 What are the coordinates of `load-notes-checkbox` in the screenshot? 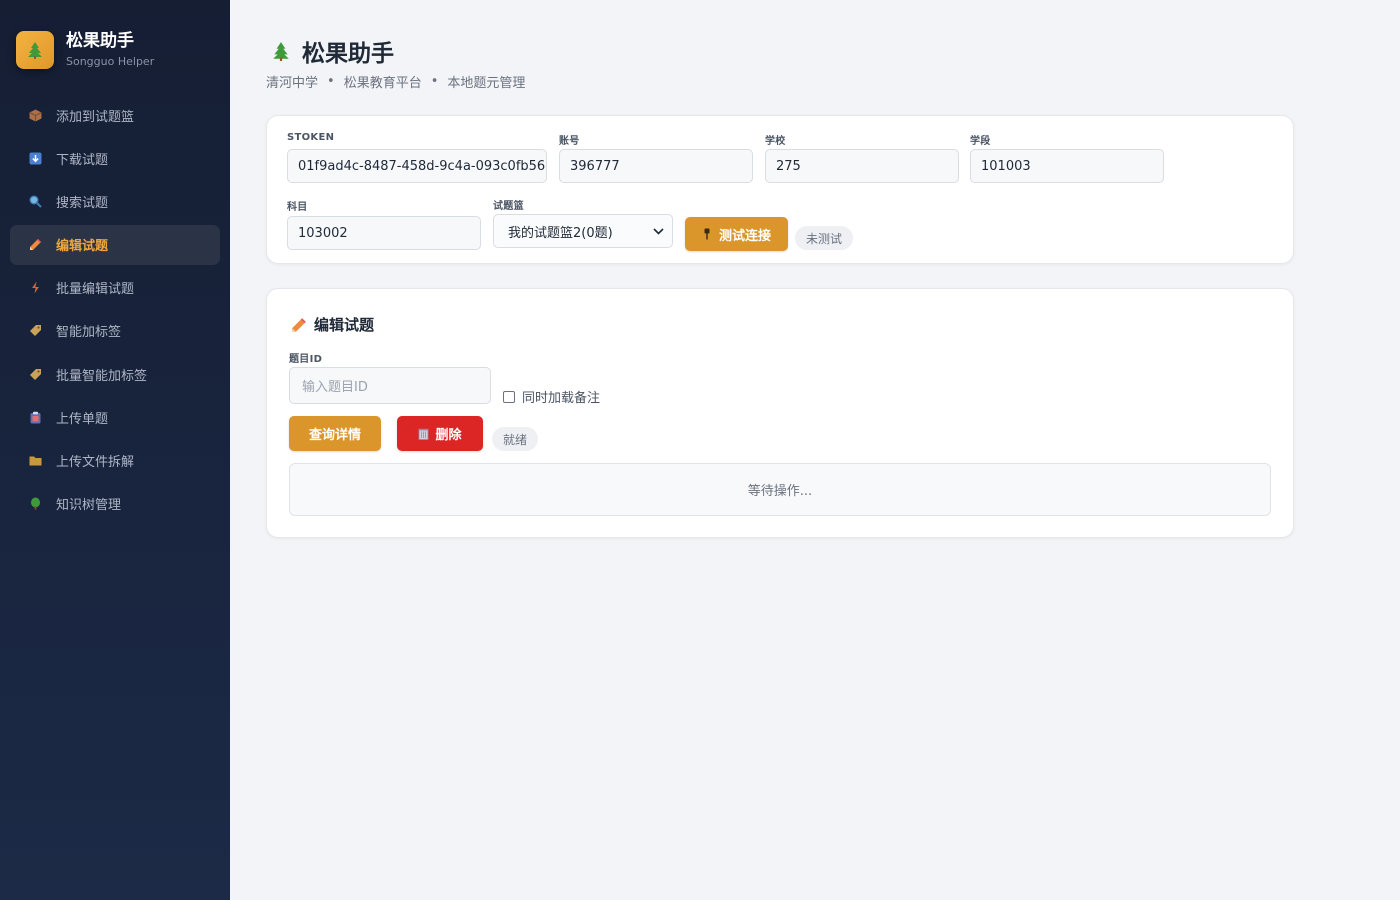 It's located at (509, 396).